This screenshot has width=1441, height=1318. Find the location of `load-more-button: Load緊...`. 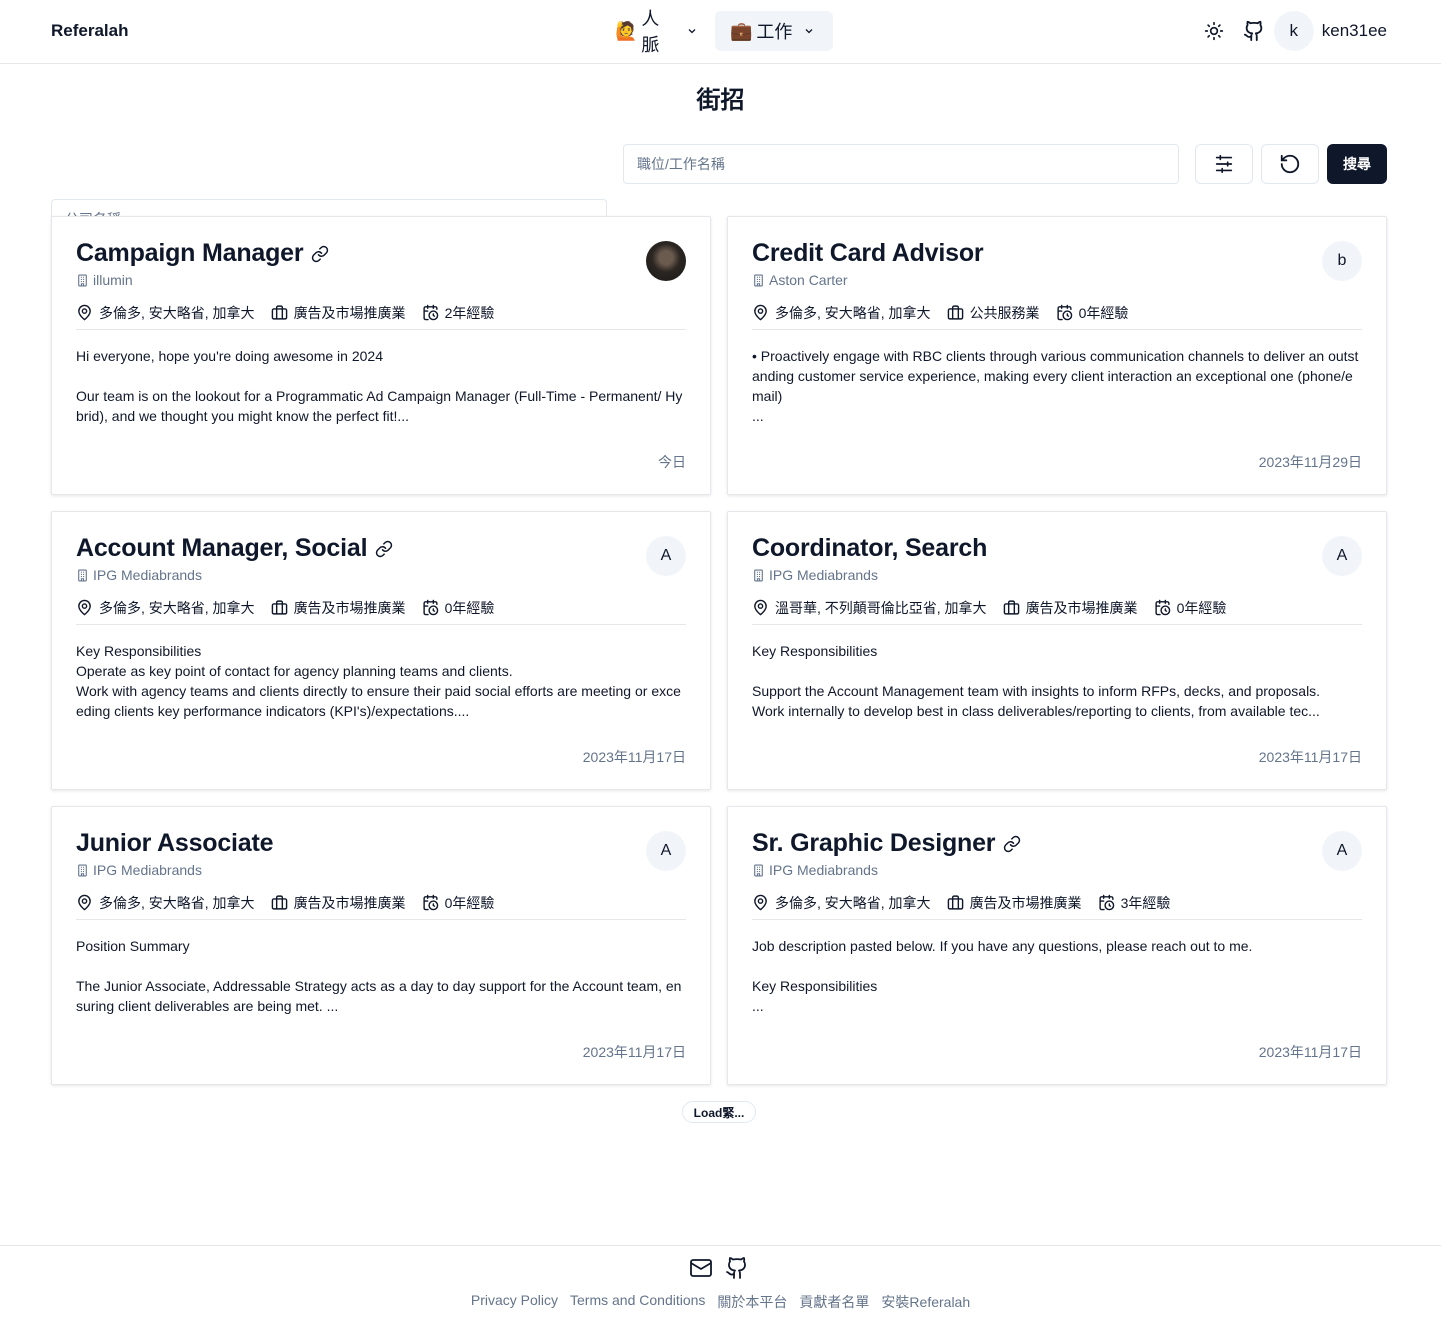

load-more-button: Load緊... is located at coordinates (719, 1112).